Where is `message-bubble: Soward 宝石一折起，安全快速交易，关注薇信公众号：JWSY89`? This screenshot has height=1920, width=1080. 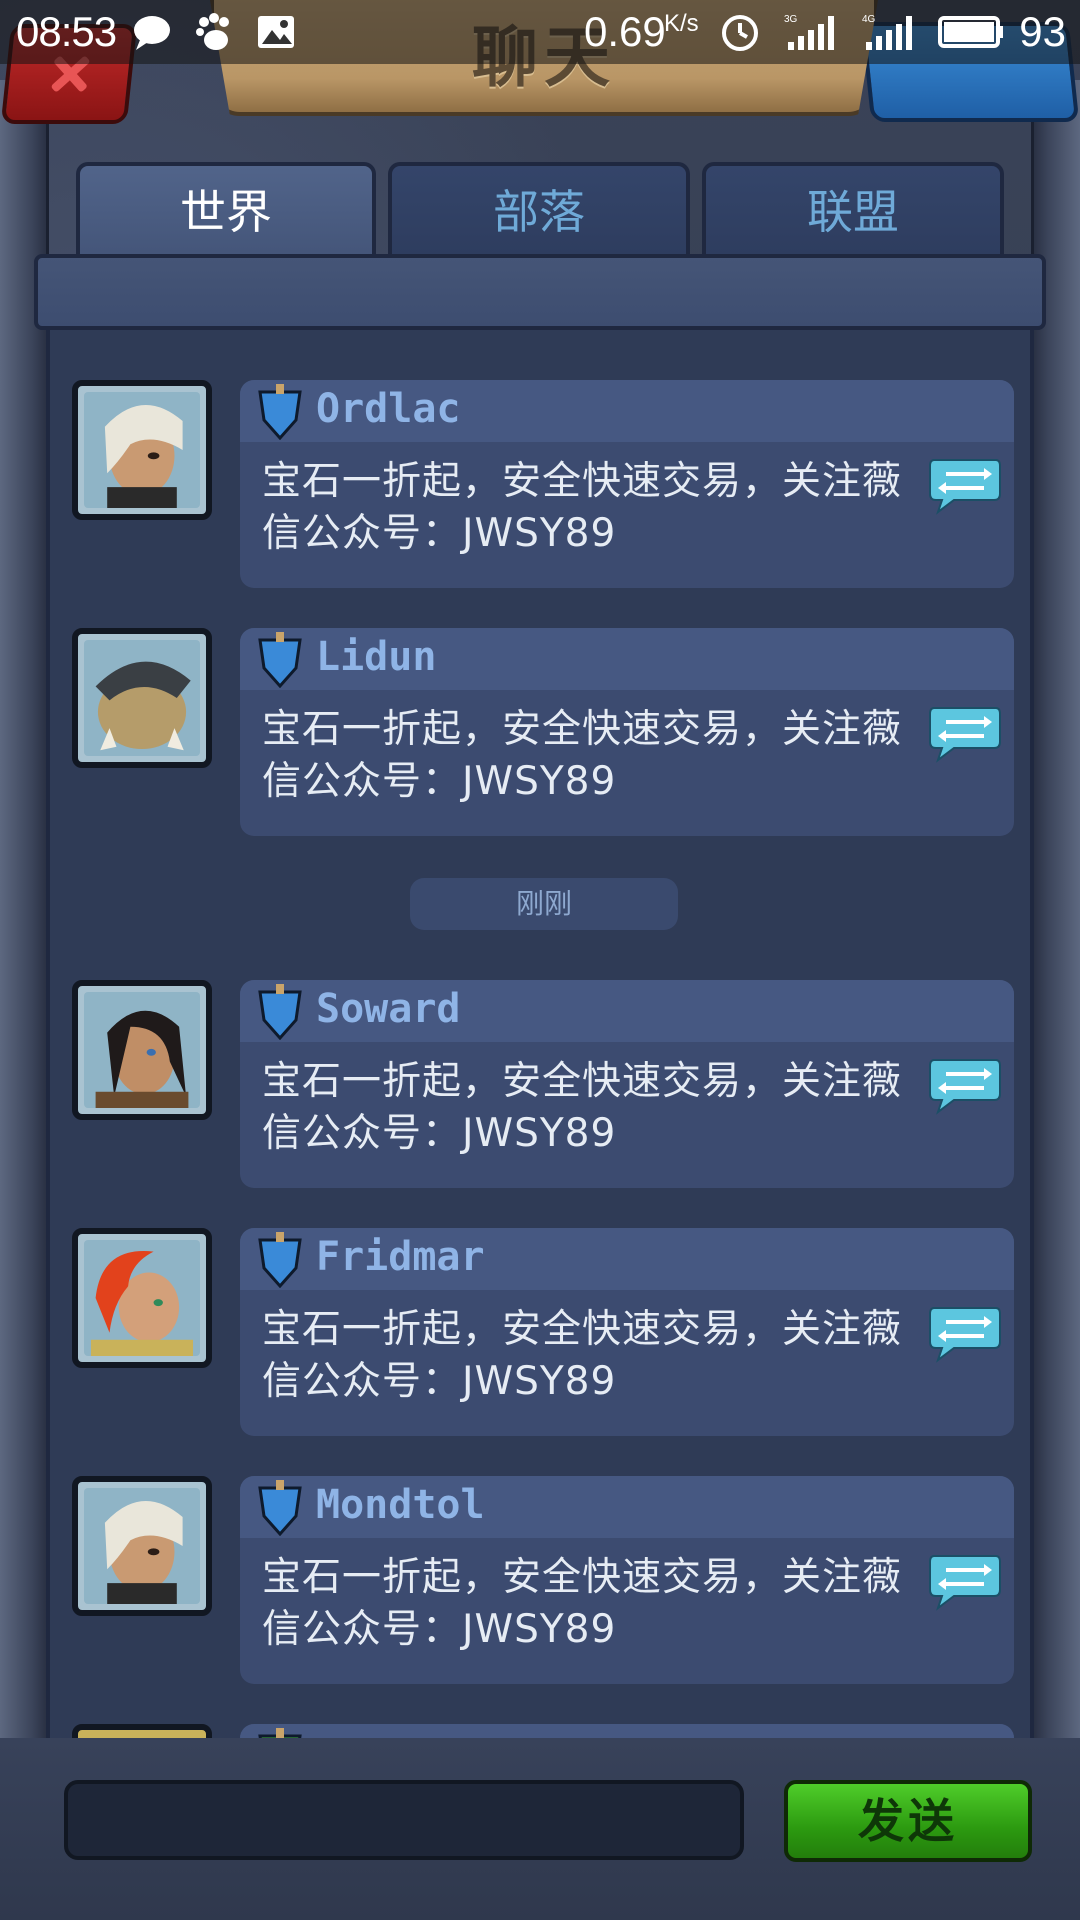
message-bubble: Soward 宝石一折起，安全快速交易，关注薇信公众号：JWSY89 is located at coordinates (627, 1084).